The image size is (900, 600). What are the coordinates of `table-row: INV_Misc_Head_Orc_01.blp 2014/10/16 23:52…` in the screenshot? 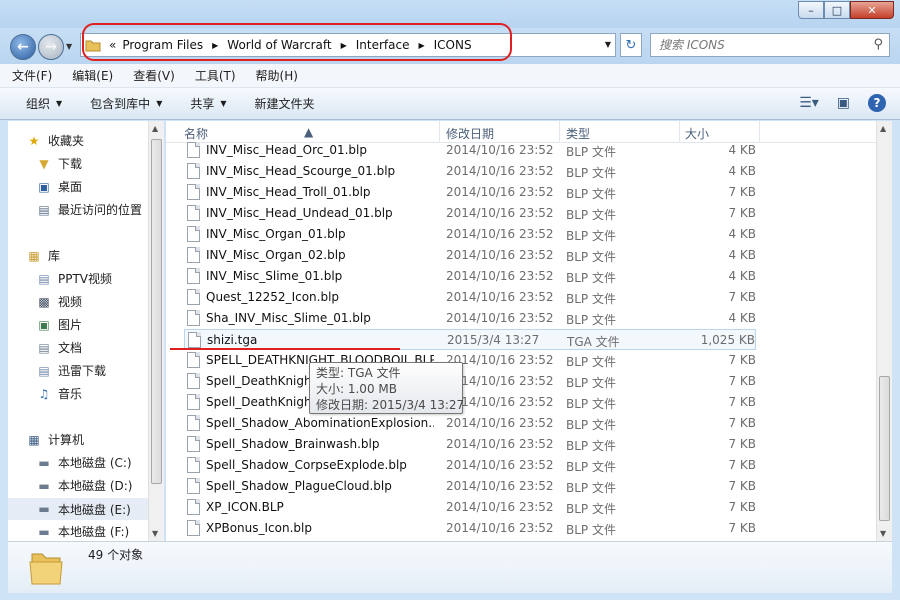 It's located at (470, 150).